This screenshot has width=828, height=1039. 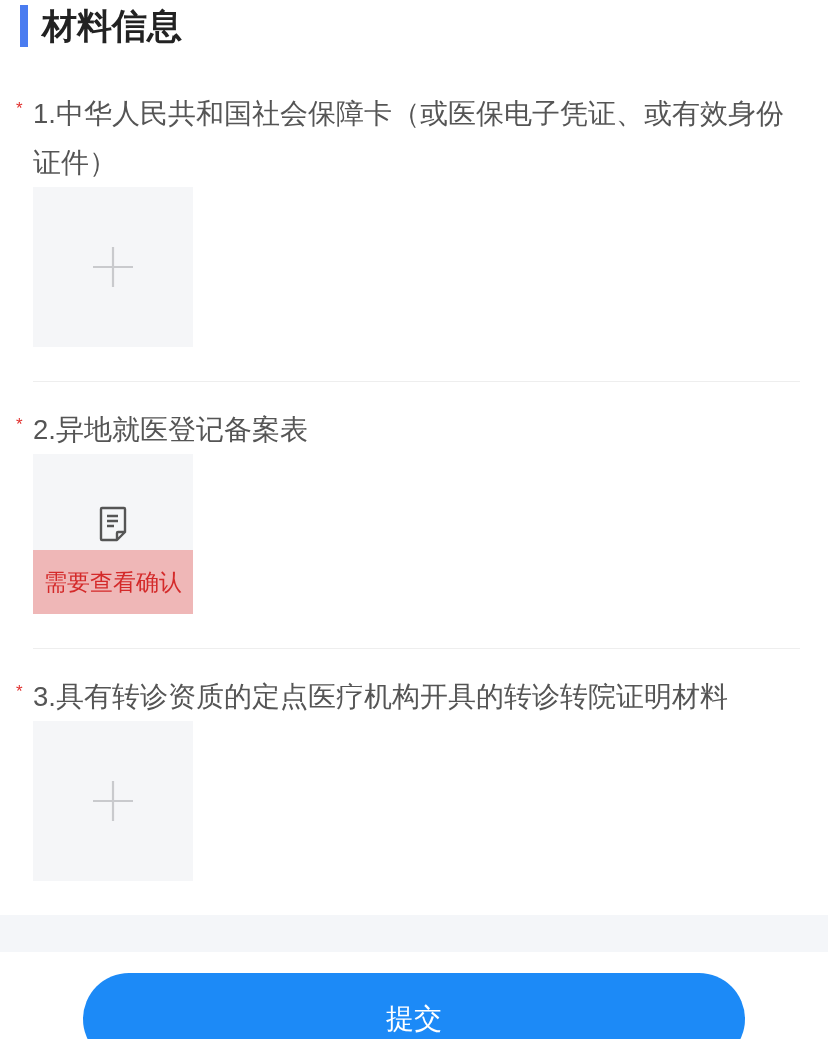 What do you see at coordinates (381, 697) in the screenshot?
I see `material-label: 3.具有转诊资质的定点医疗机构开具的转诊转院证明材料` at bounding box center [381, 697].